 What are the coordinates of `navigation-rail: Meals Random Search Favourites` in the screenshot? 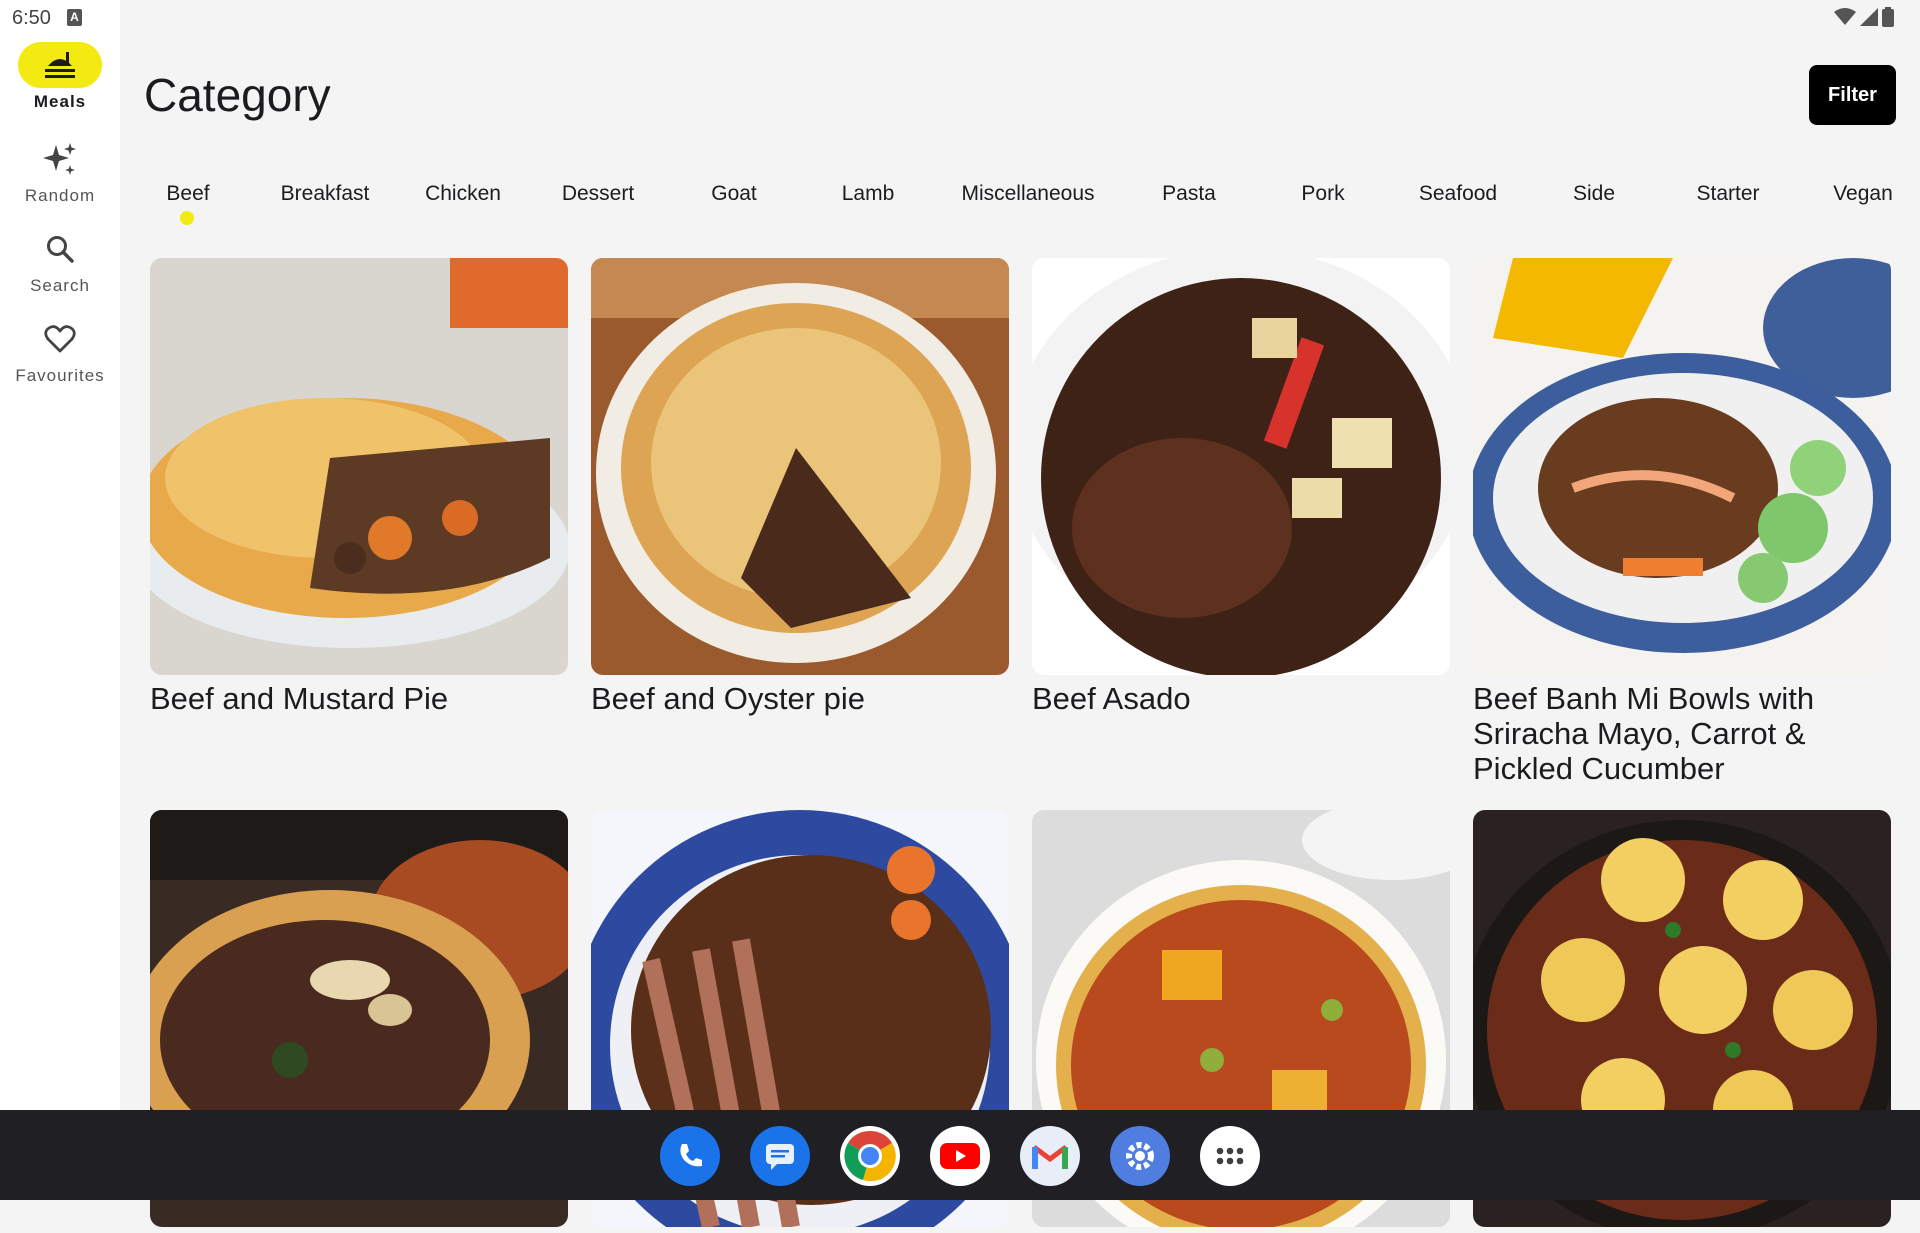 It's located at (60, 555).